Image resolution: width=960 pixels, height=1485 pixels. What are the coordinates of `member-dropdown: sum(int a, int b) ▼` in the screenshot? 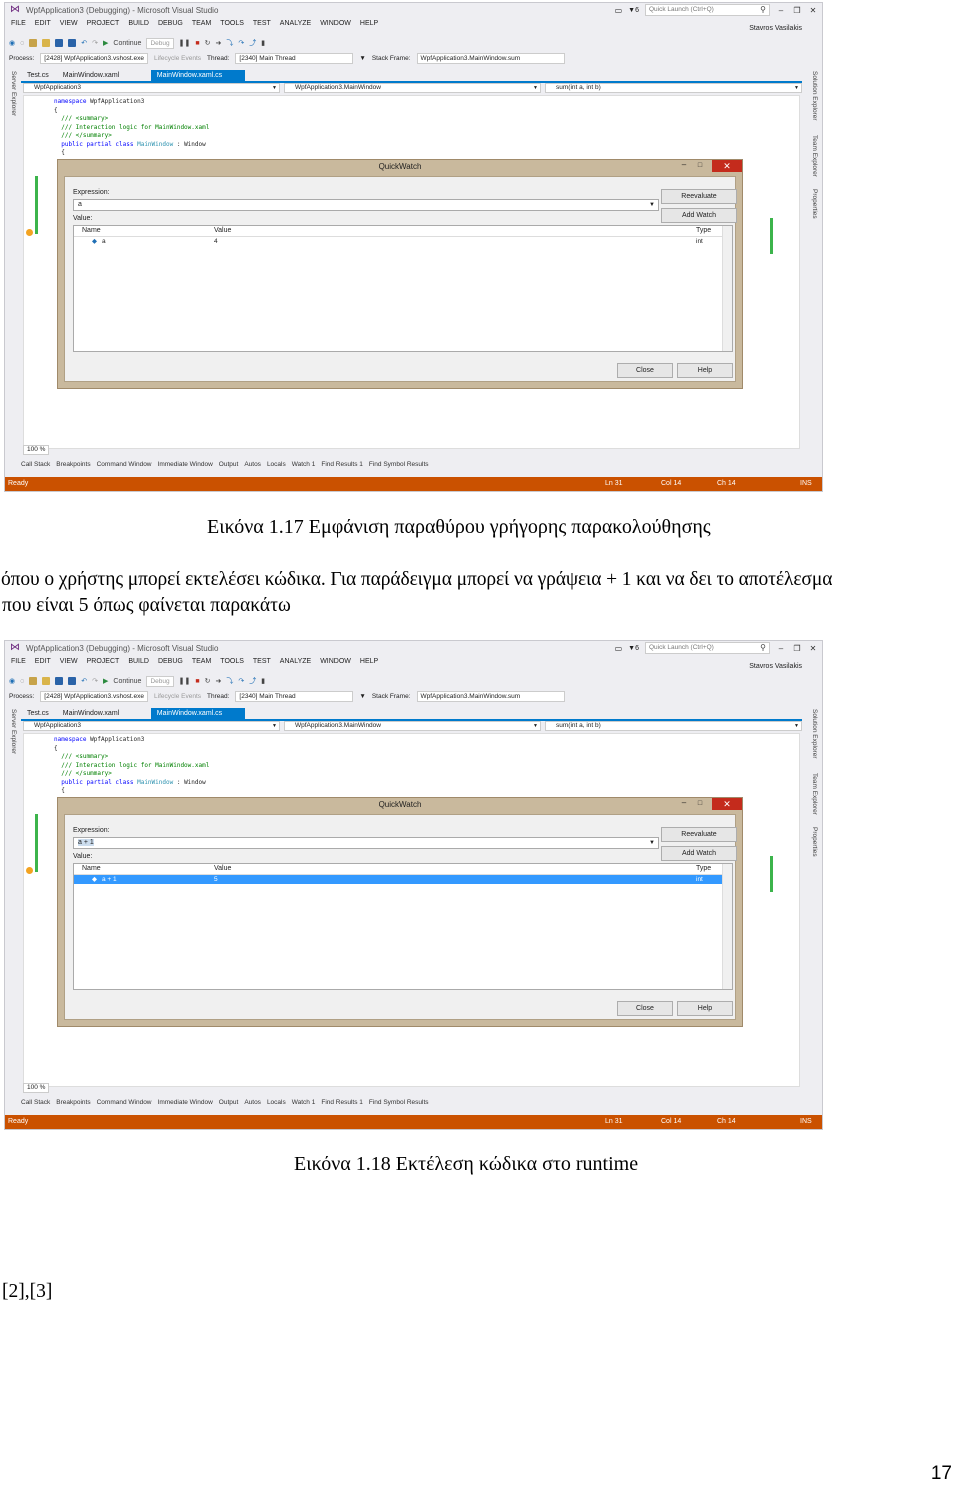 It's located at (673, 726).